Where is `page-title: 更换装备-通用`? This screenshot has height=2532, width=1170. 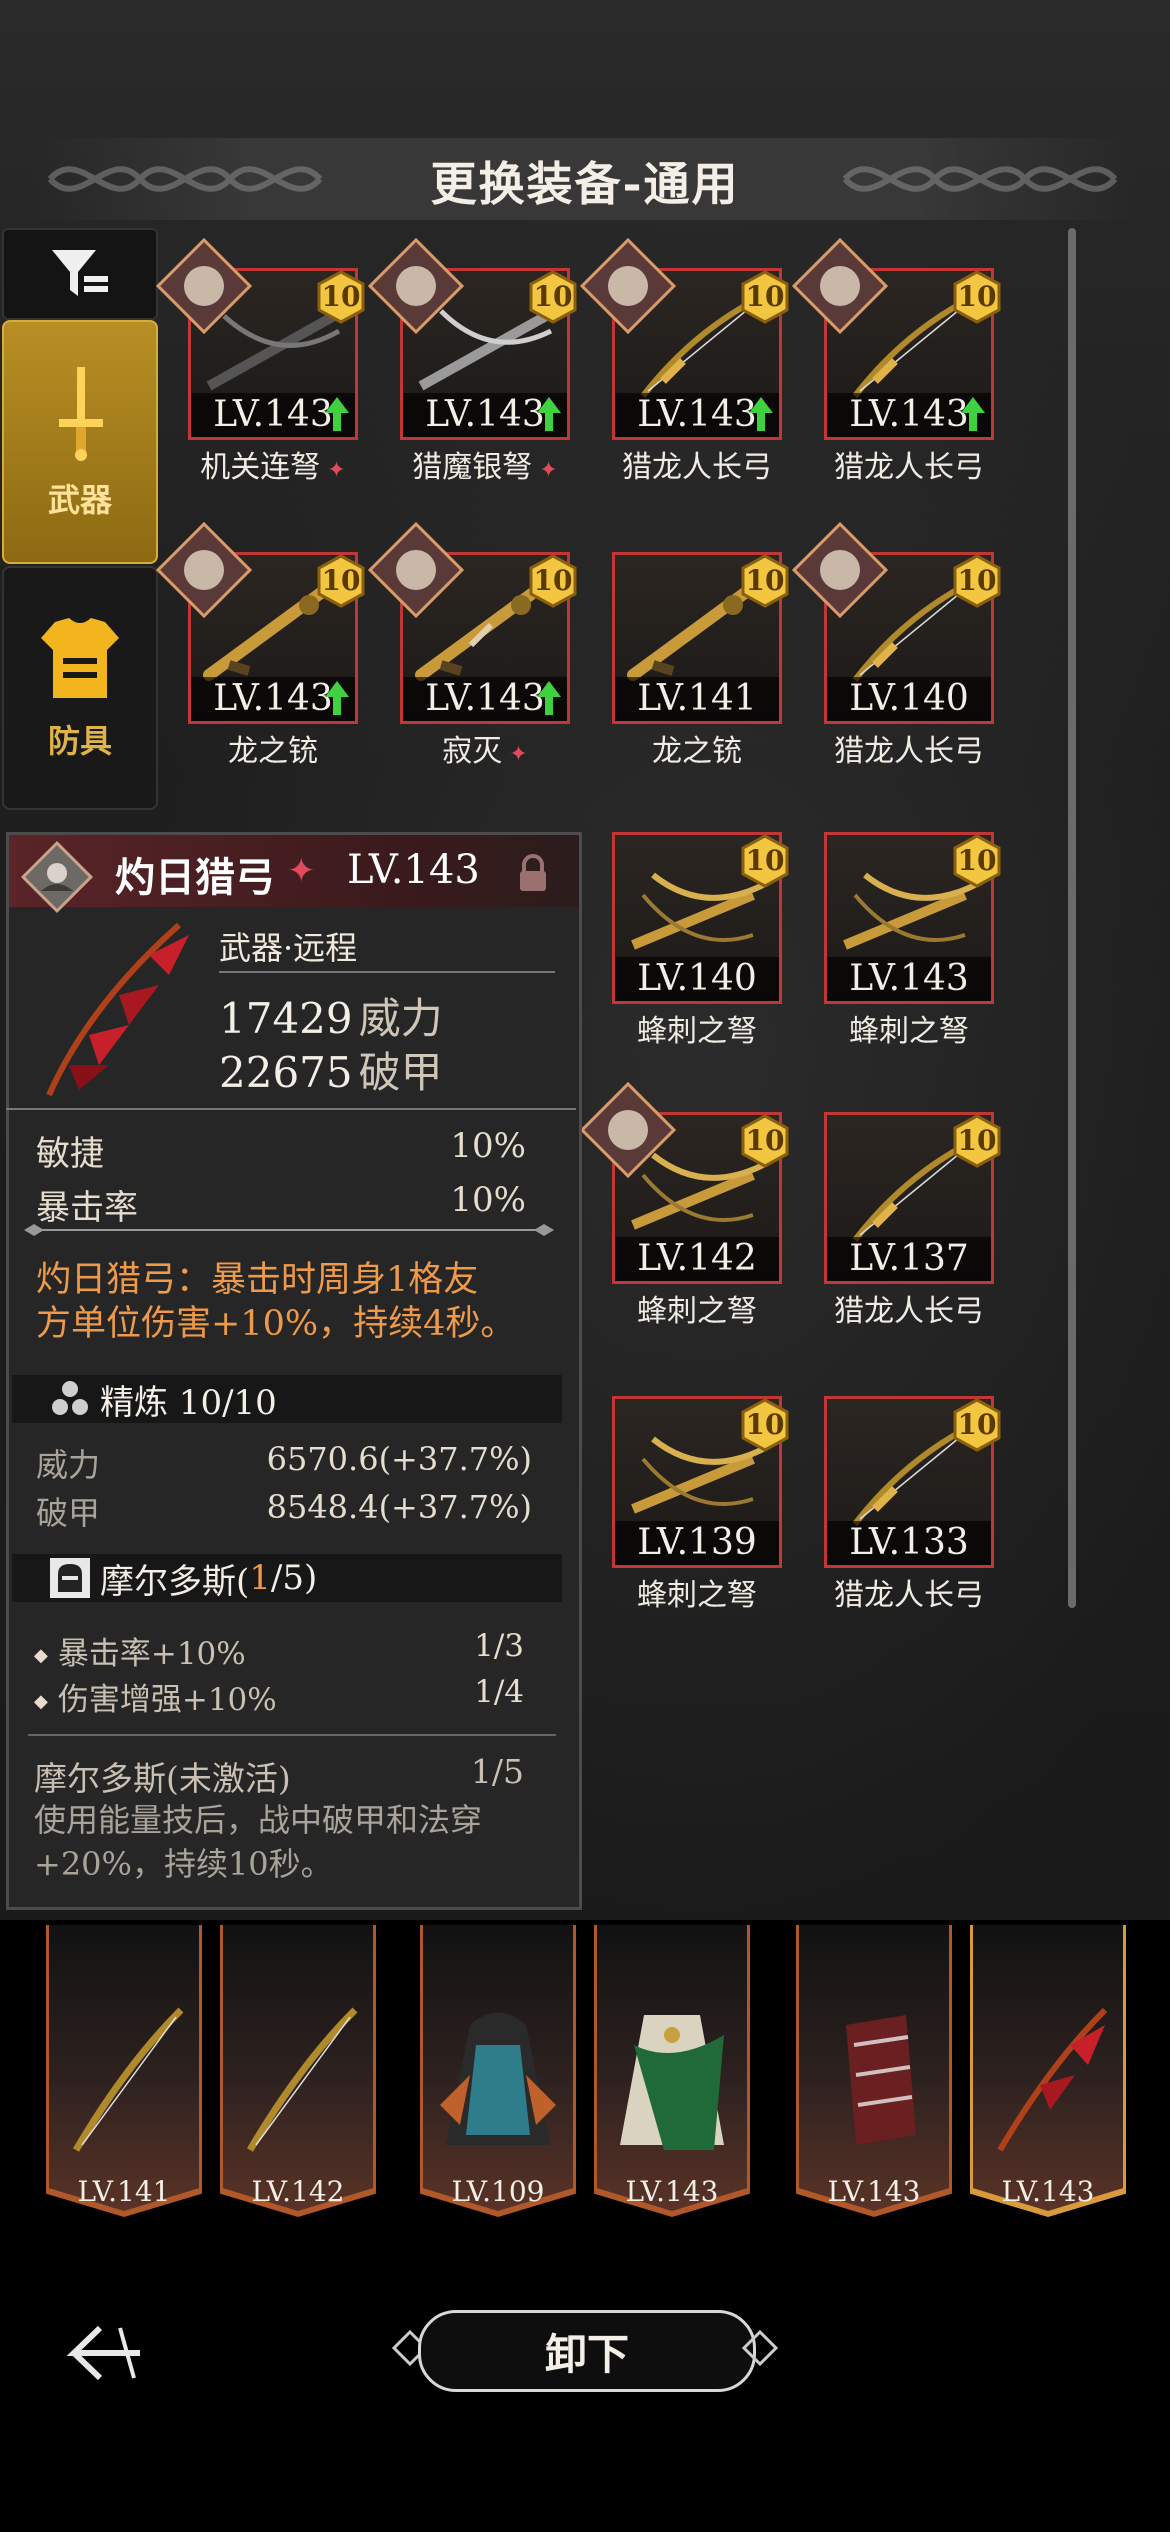 page-title: 更换装备-通用 is located at coordinates (585, 184).